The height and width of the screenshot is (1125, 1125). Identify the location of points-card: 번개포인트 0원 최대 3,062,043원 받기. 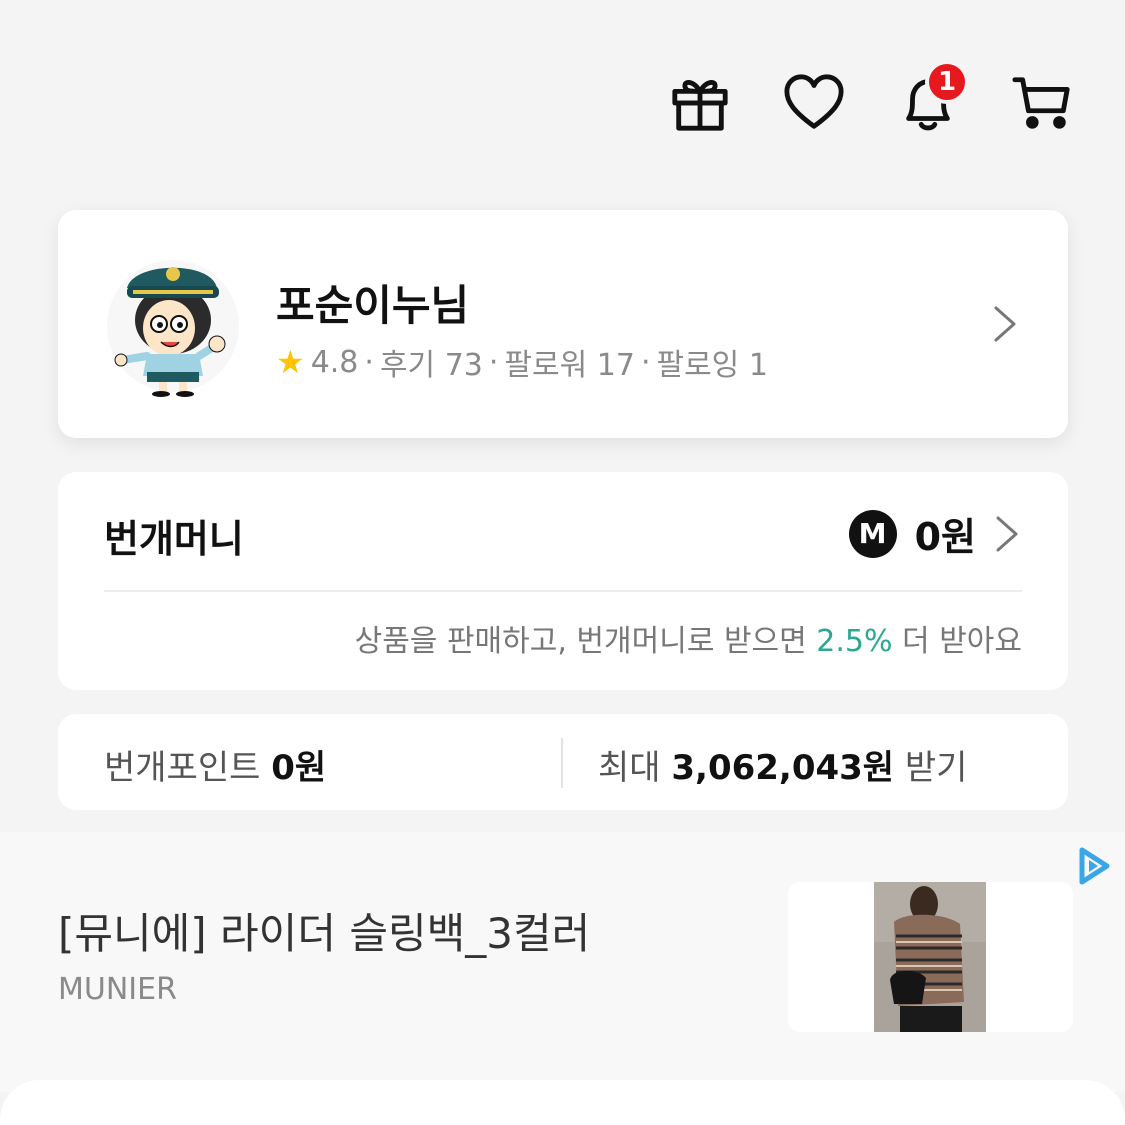
(563, 762).